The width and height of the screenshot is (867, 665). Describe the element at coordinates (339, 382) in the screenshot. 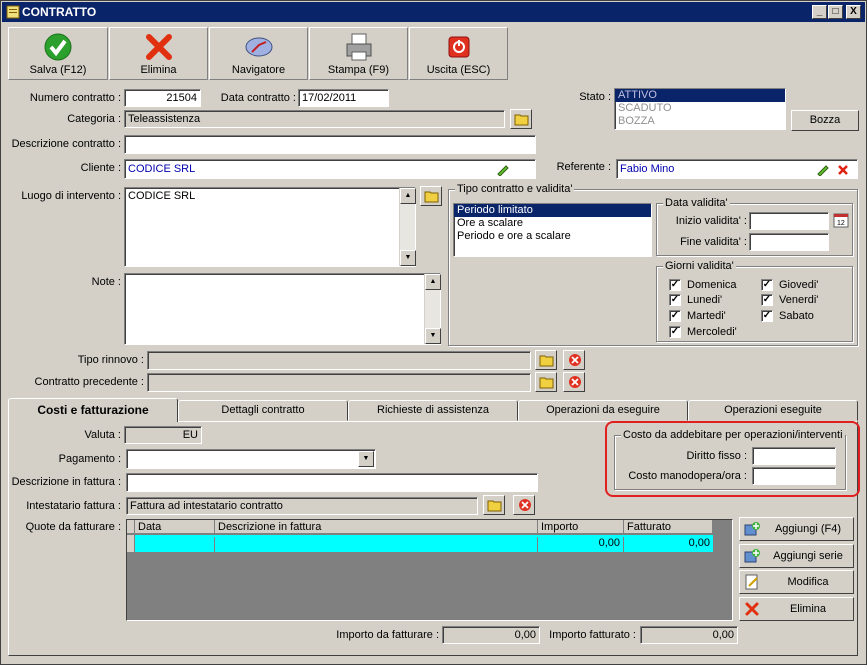

I see `contratto-prec-input` at that location.